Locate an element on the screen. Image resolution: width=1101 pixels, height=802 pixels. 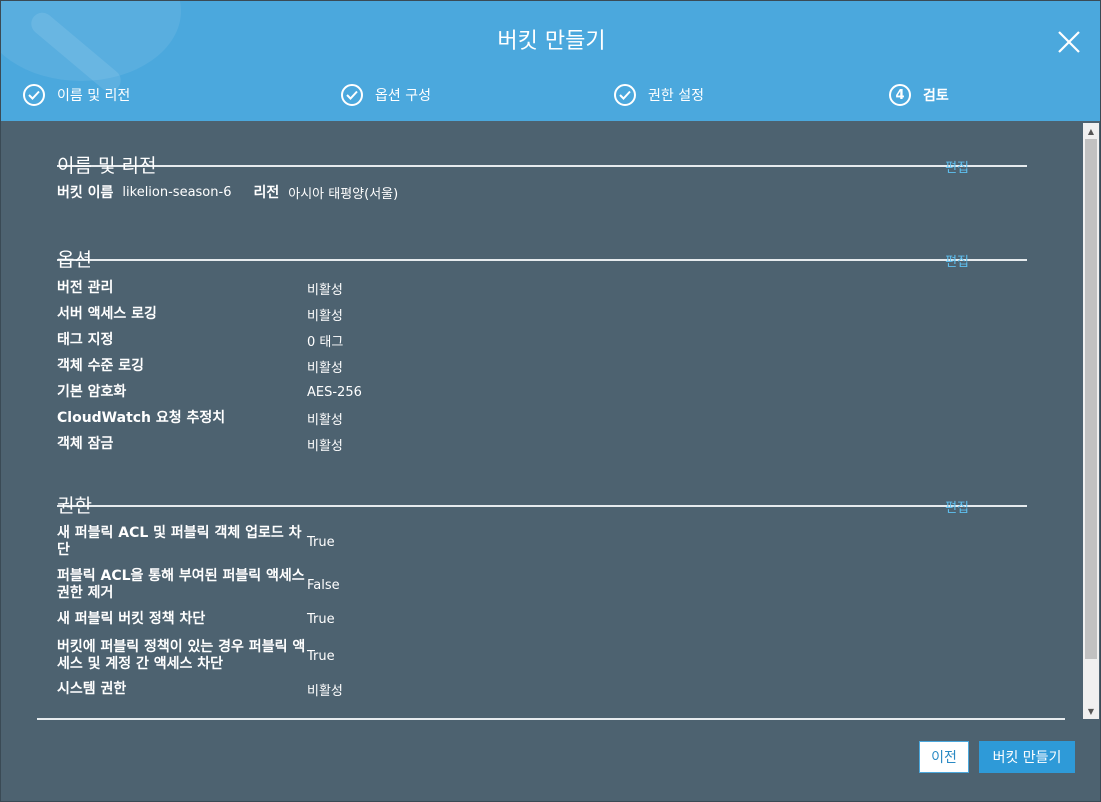
option-key: 서버 액세스 로깅 is located at coordinates (107, 313).